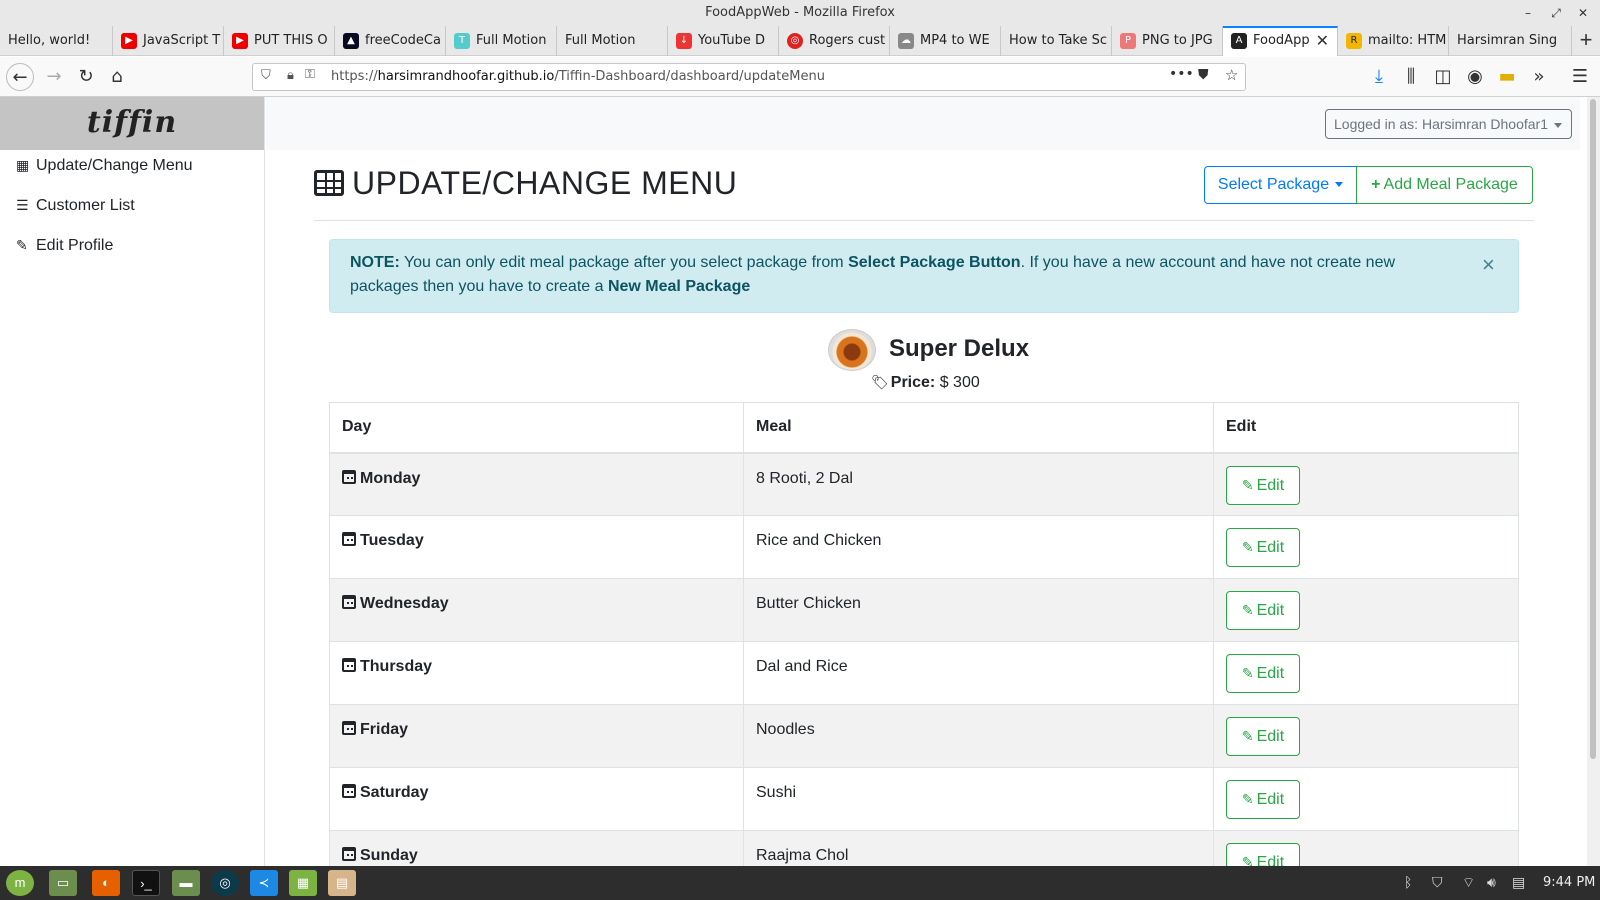  What do you see at coordinates (390, 41) in the screenshot?
I see `tab-3: ▲ freeCodeCa` at bounding box center [390, 41].